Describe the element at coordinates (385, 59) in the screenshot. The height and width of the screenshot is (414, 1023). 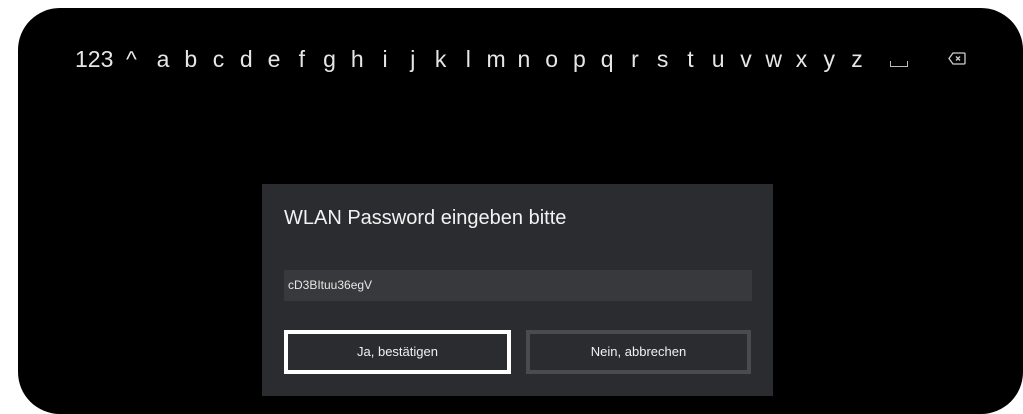
I see `key-letter: i` at that location.